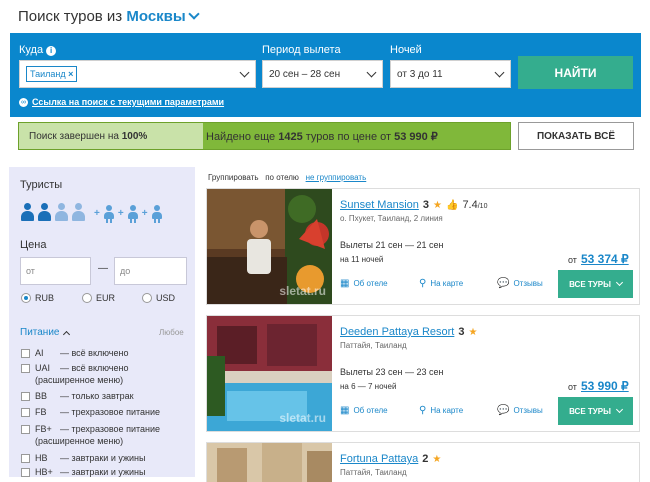 The image size is (650, 482). I want to click on grouping-bar: Группировать по отелю не группировать, so click(287, 177).